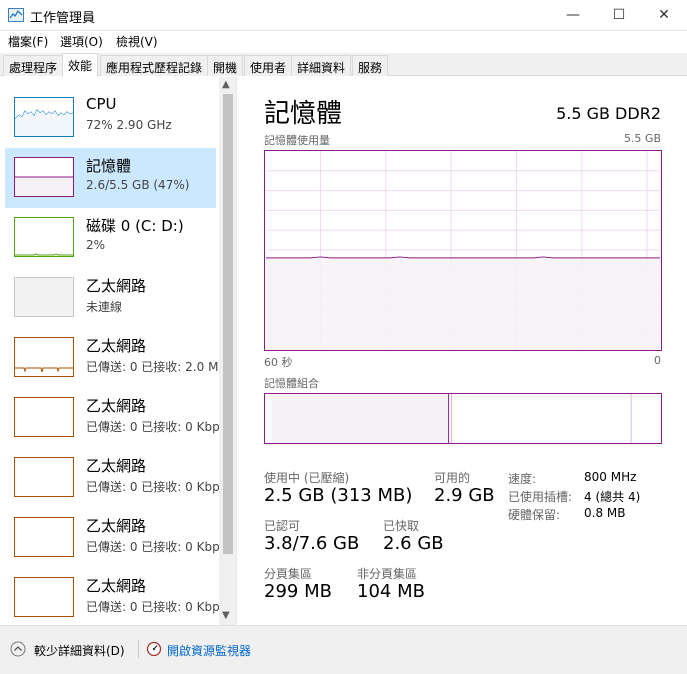  What do you see at coordinates (115, 418) in the screenshot?
I see `sidebar-item-ethernet-3: 乙太網路 已傳送: 0 已接收: 0 Kbps` at bounding box center [115, 418].